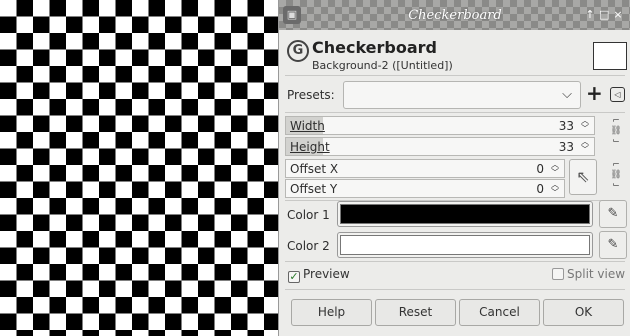 The width and height of the screenshot is (630, 336). What do you see at coordinates (566, 126) in the screenshot?
I see `width-value: 33` at bounding box center [566, 126].